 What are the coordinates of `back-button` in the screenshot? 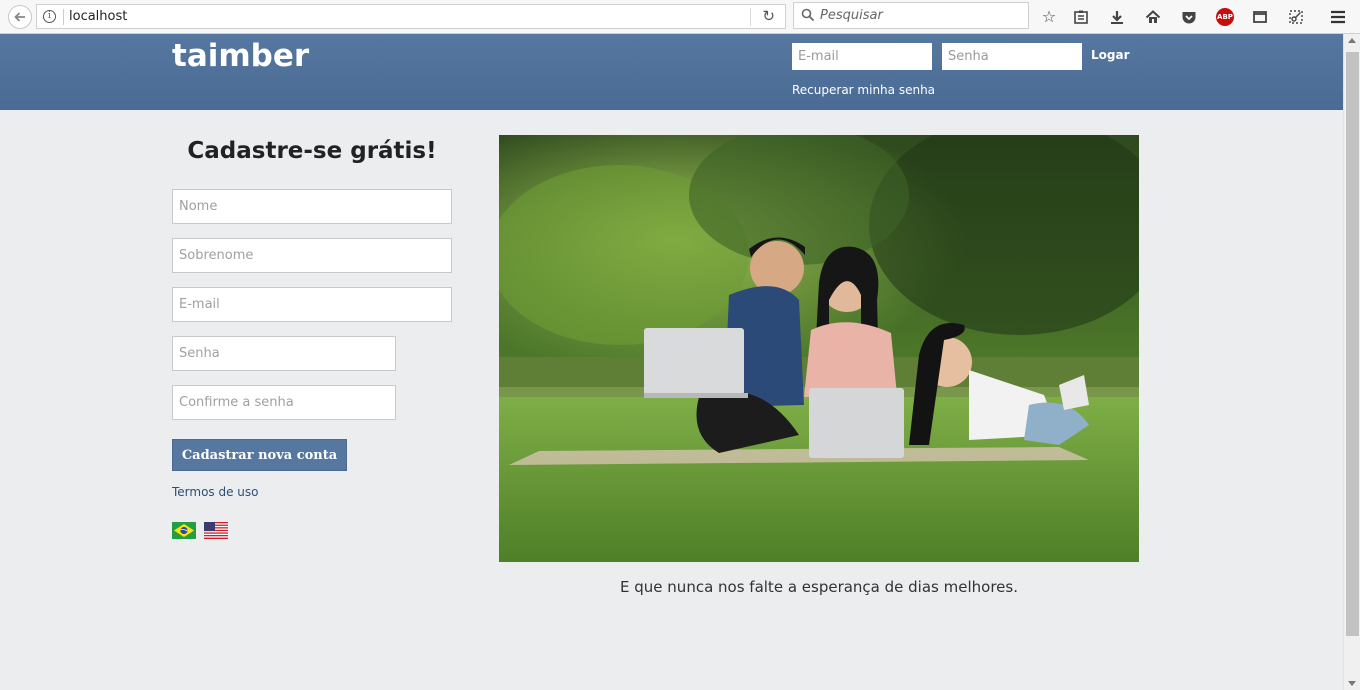 It's located at (20, 17).